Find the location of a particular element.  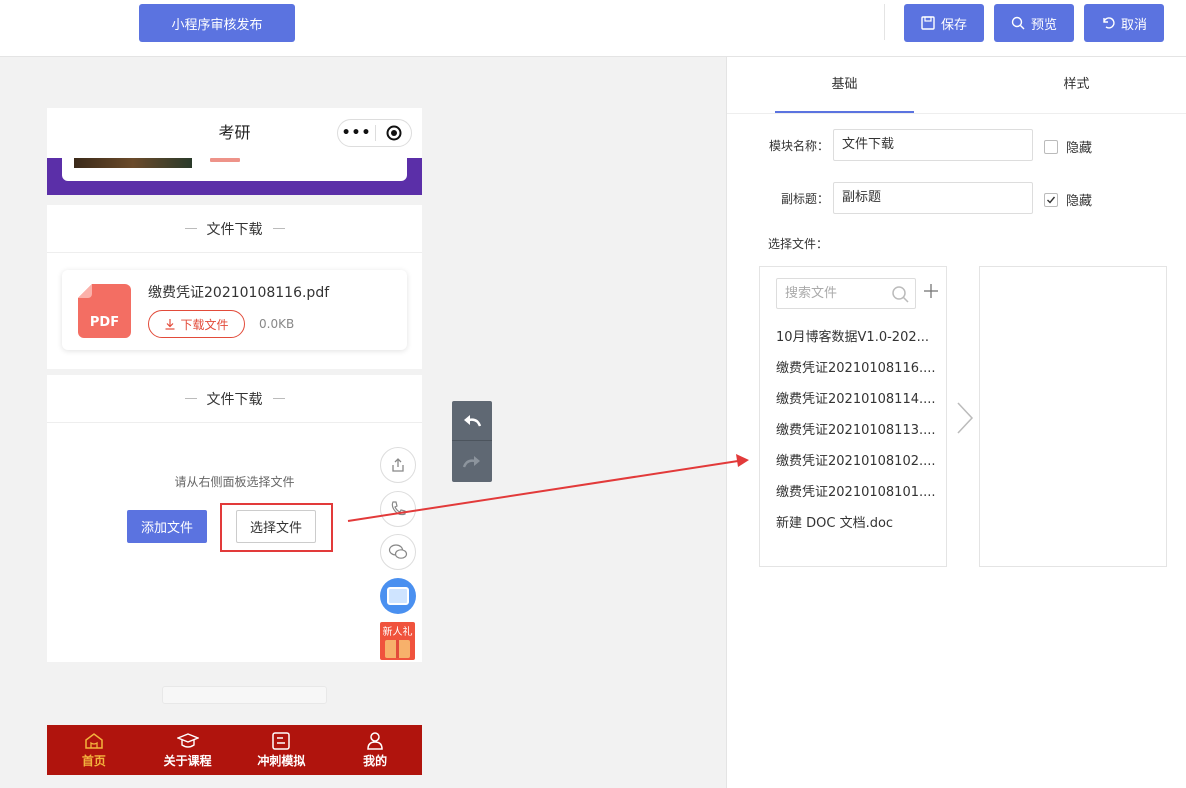

file-name: 缴费凭证20210108116.pdf is located at coordinates (239, 293).